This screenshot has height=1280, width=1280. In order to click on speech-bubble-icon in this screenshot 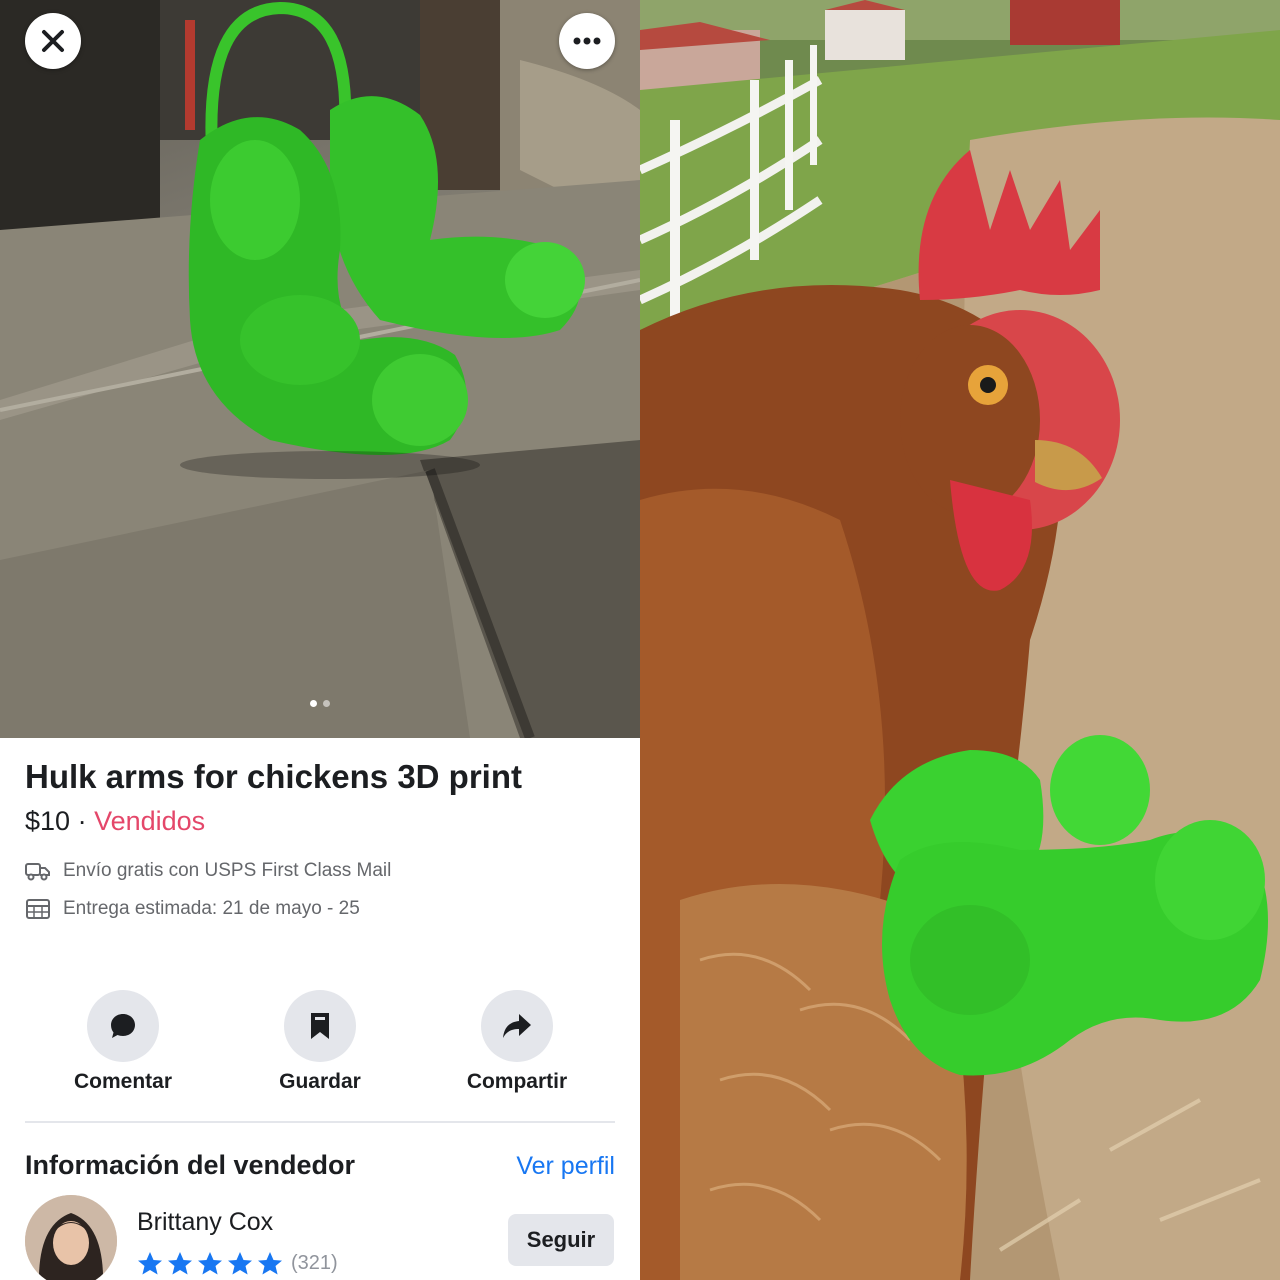, I will do `click(123, 1026)`.